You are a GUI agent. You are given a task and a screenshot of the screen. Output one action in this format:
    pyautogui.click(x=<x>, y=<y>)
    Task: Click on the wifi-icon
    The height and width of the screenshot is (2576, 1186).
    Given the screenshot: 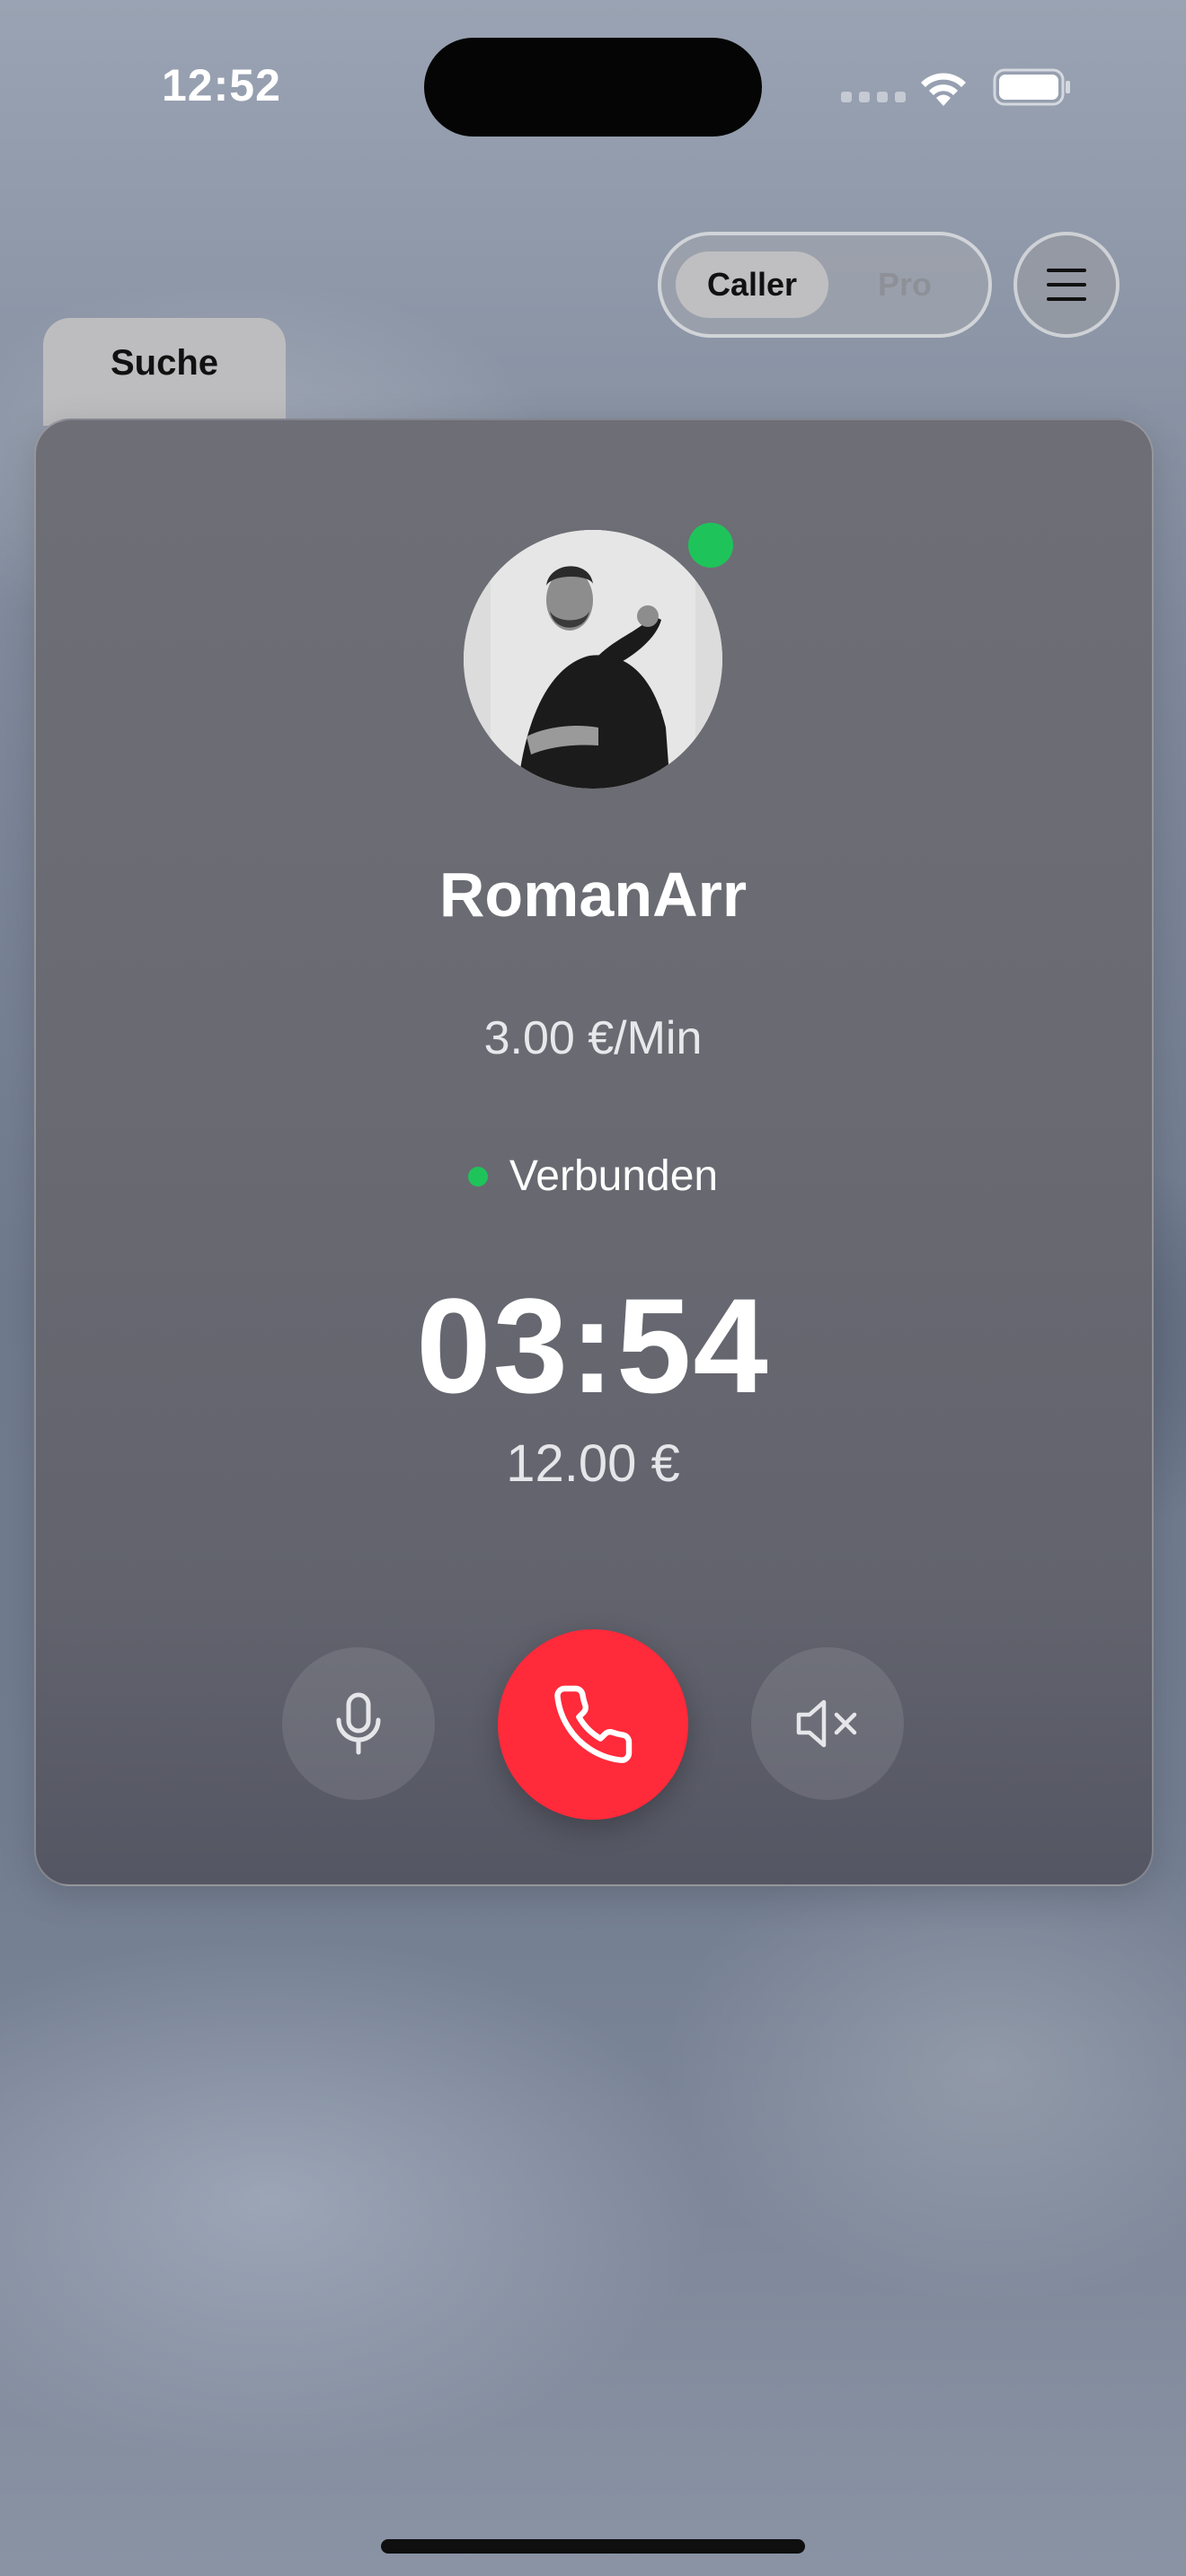 What is the action you would take?
    pyautogui.click(x=943, y=89)
    